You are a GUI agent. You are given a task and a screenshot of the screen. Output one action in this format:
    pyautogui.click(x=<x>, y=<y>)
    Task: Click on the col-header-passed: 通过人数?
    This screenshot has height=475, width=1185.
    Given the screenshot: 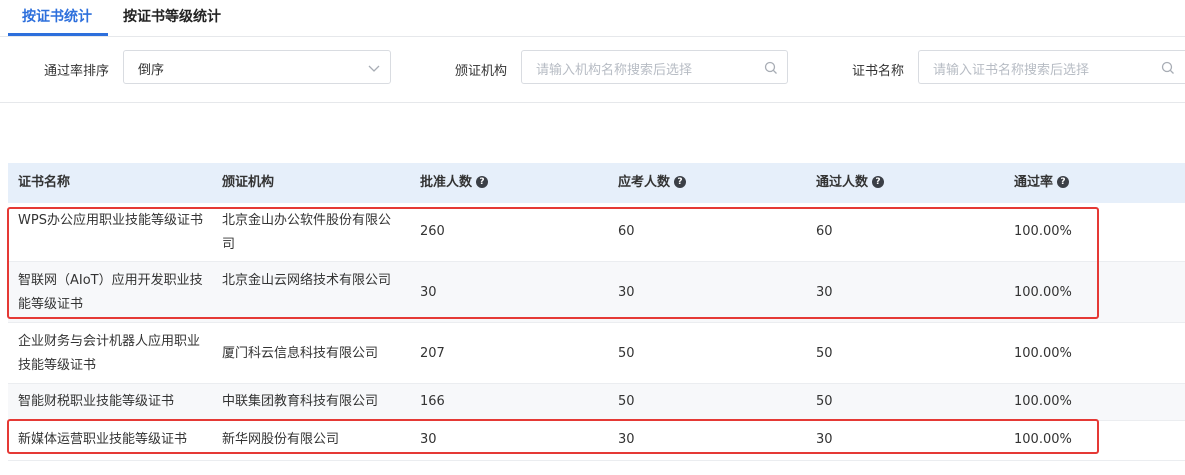 What is the action you would take?
    pyautogui.click(x=850, y=183)
    